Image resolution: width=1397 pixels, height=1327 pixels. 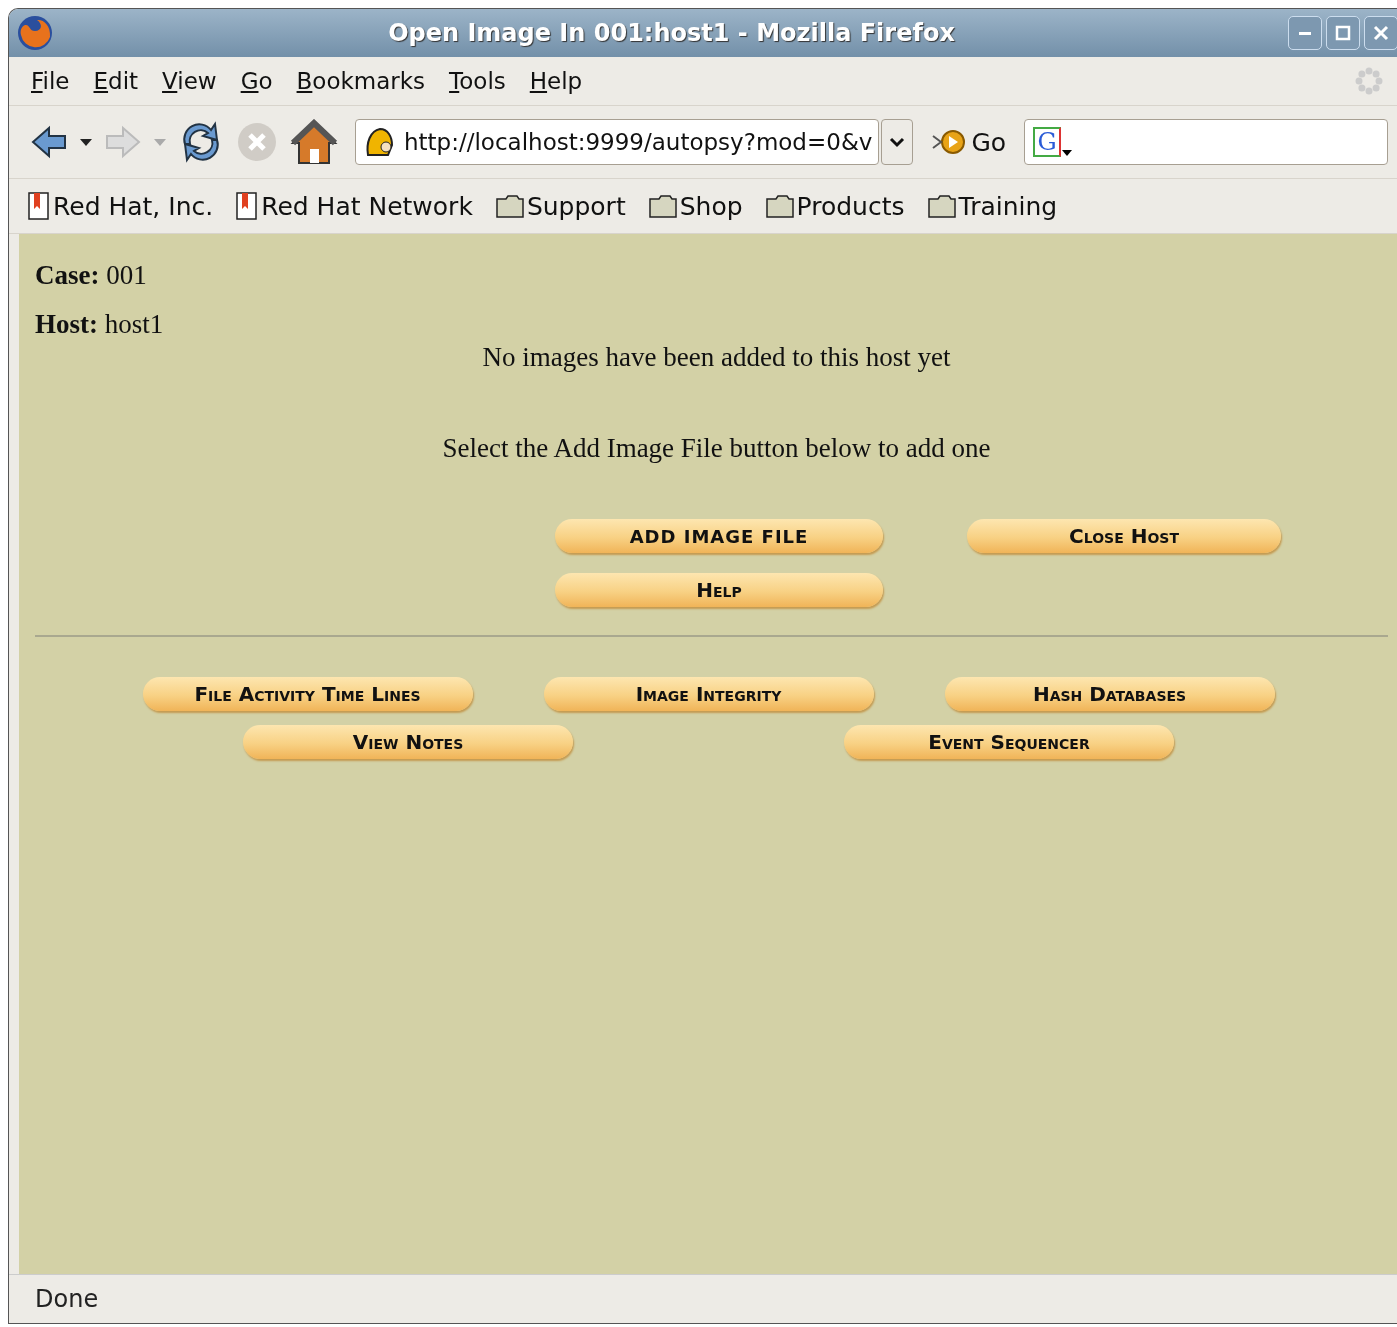 I want to click on maximize-button, so click(x=1343, y=33).